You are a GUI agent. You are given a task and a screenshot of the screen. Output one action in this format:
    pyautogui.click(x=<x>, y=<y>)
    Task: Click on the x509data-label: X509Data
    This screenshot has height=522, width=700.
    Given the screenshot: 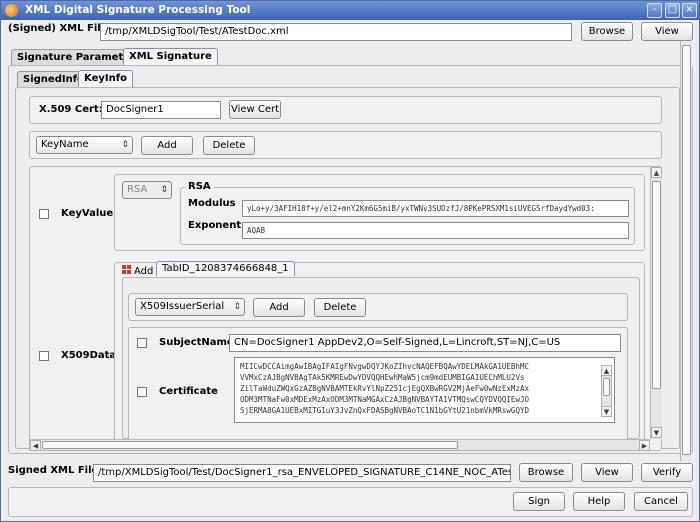 What is the action you would take?
    pyautogui.click(x=89, y=355)
    